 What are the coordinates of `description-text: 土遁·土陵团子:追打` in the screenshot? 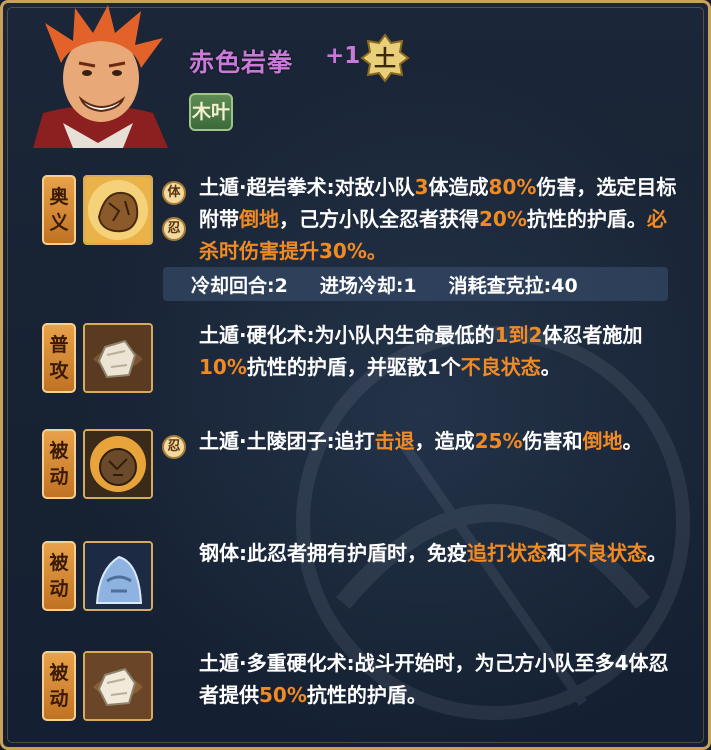 It's located at (287, 441).